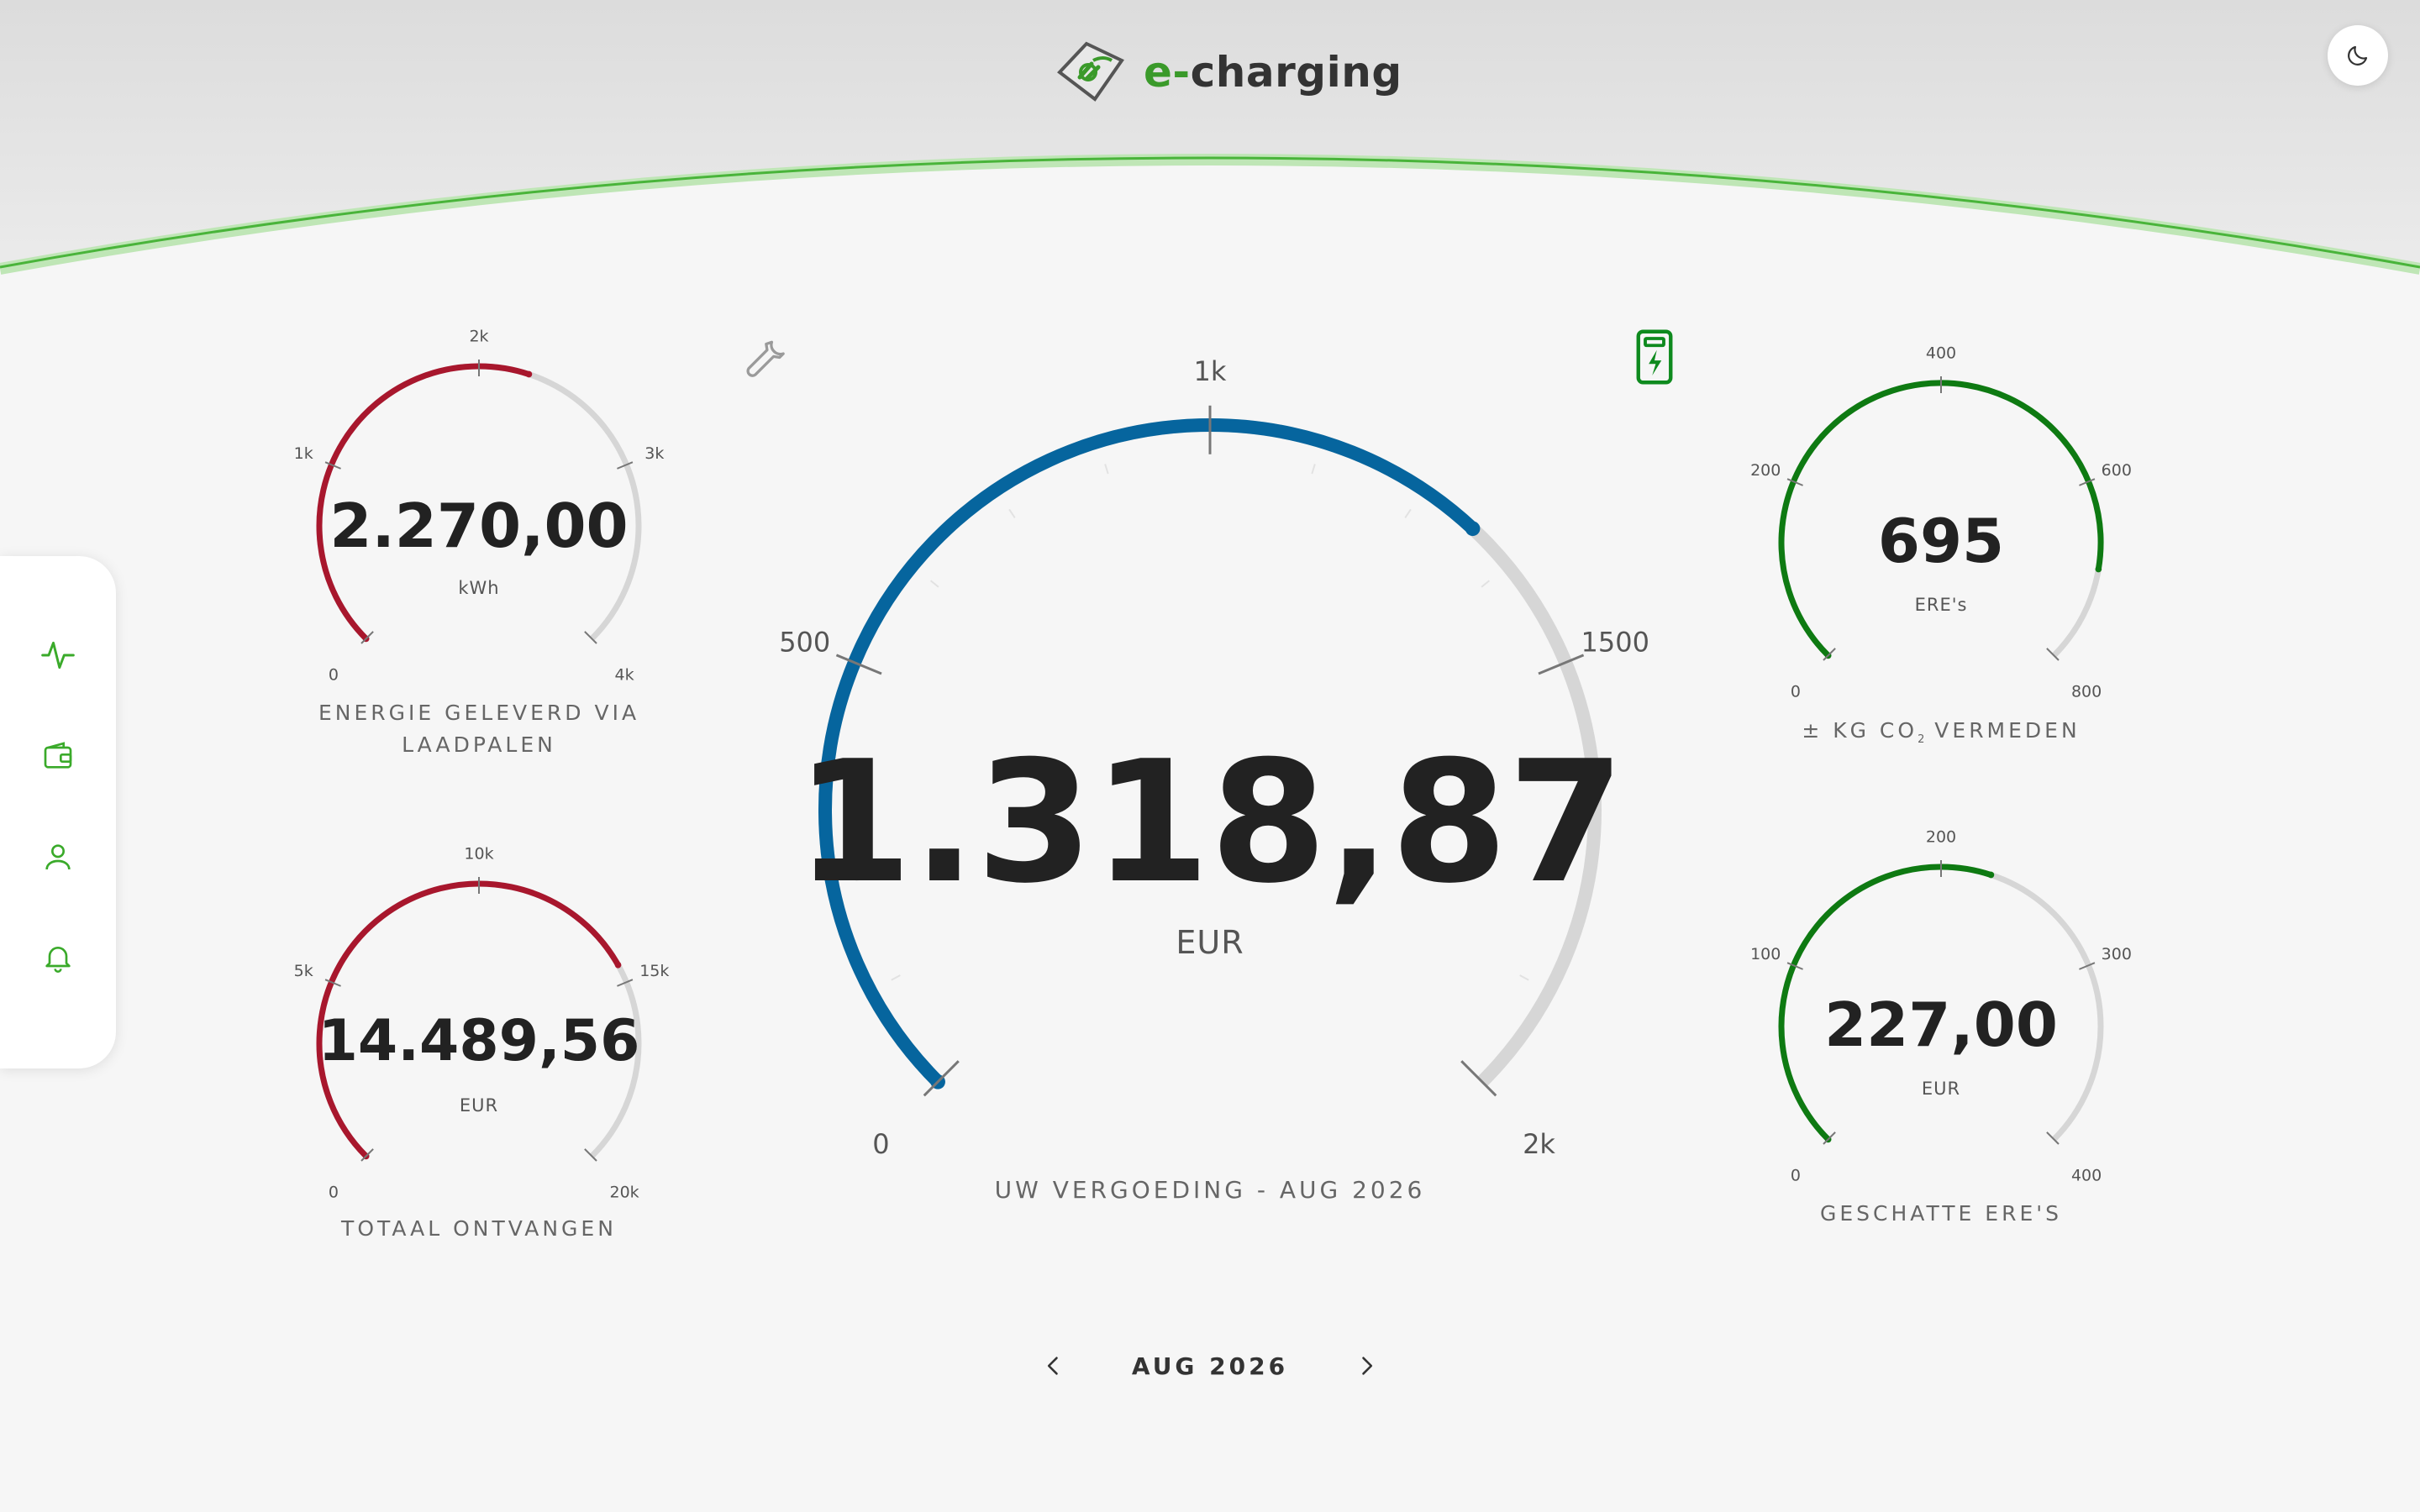 The height and width of the screenshot is (1512, 2420). I want to click on sidebar-item-wallet, so click(58, 756).